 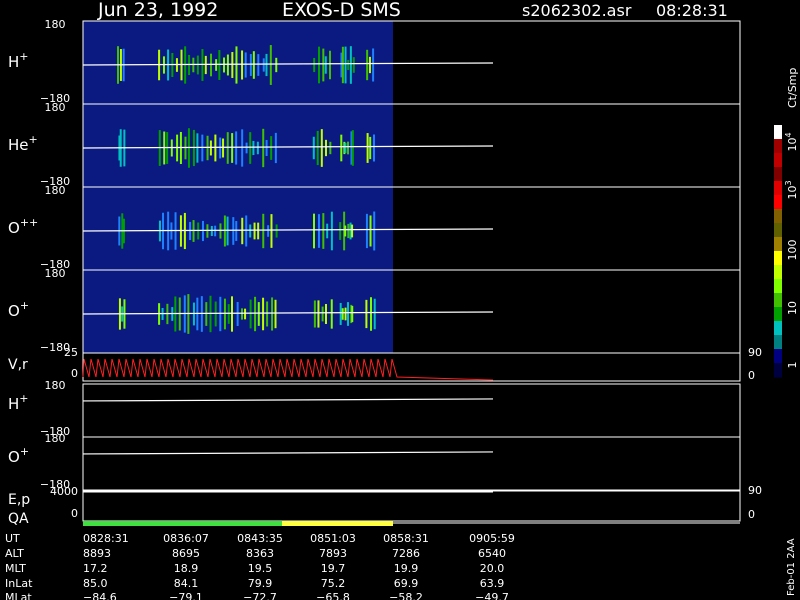 What do you see at coordinates (23, 226) in the screenshot?
I see `species-label: O++` at bounding box center [23, 226].